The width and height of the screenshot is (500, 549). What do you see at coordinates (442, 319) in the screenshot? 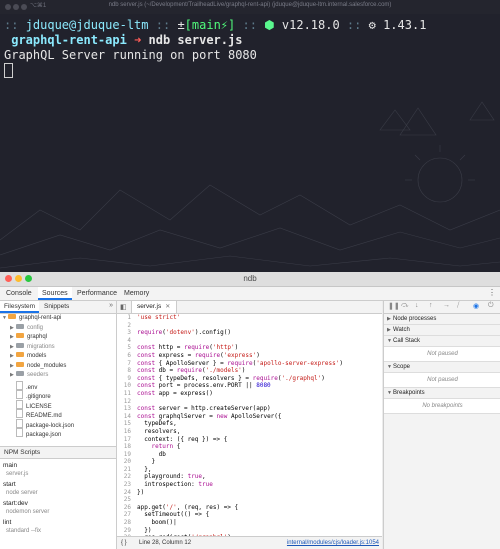
I see `debugger-pane-header: ▶ Node processes` at bounding box center [442, 319].